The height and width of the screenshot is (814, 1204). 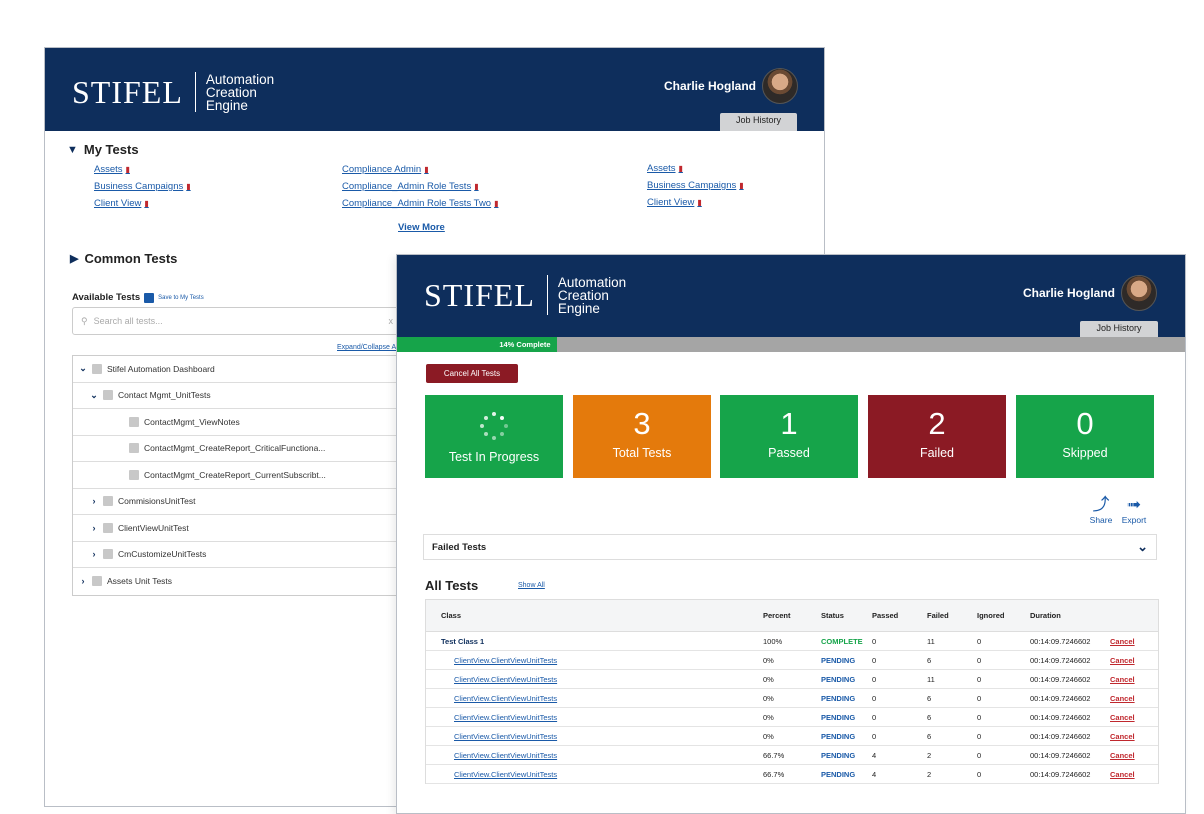 I want to click on spinner-icon, so click(x=494, y=426).